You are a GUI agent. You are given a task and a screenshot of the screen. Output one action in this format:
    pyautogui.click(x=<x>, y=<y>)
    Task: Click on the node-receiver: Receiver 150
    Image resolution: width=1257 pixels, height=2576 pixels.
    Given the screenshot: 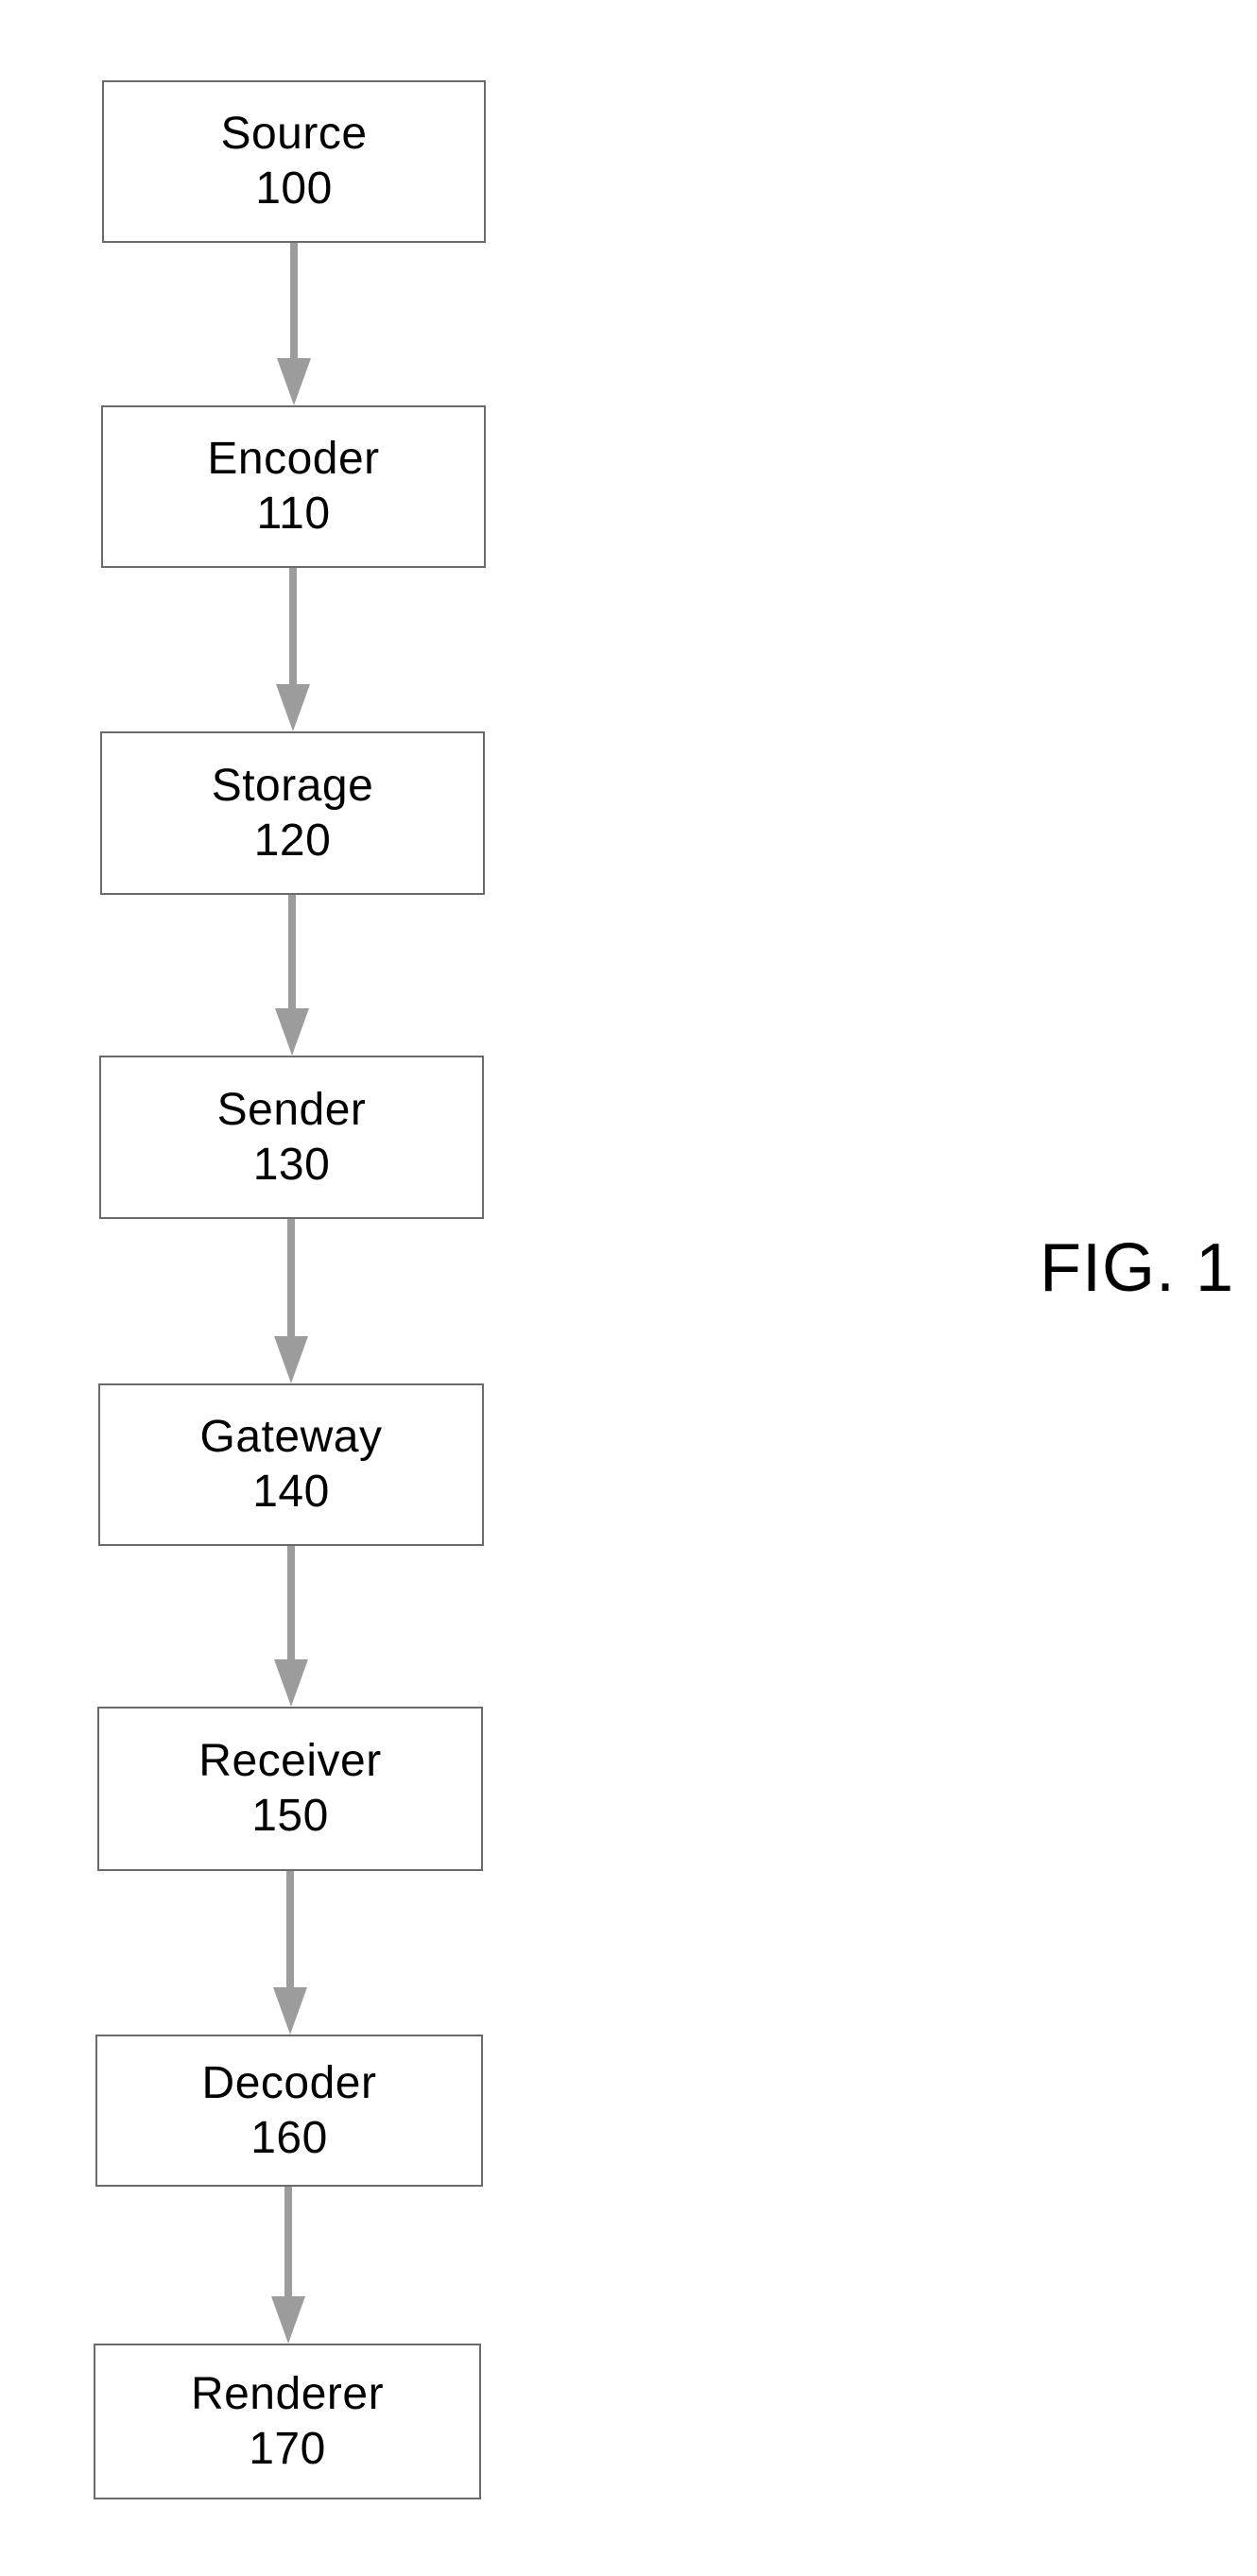 What is the action you would take?
    pyautogui.click(x=290, y=1789)
    